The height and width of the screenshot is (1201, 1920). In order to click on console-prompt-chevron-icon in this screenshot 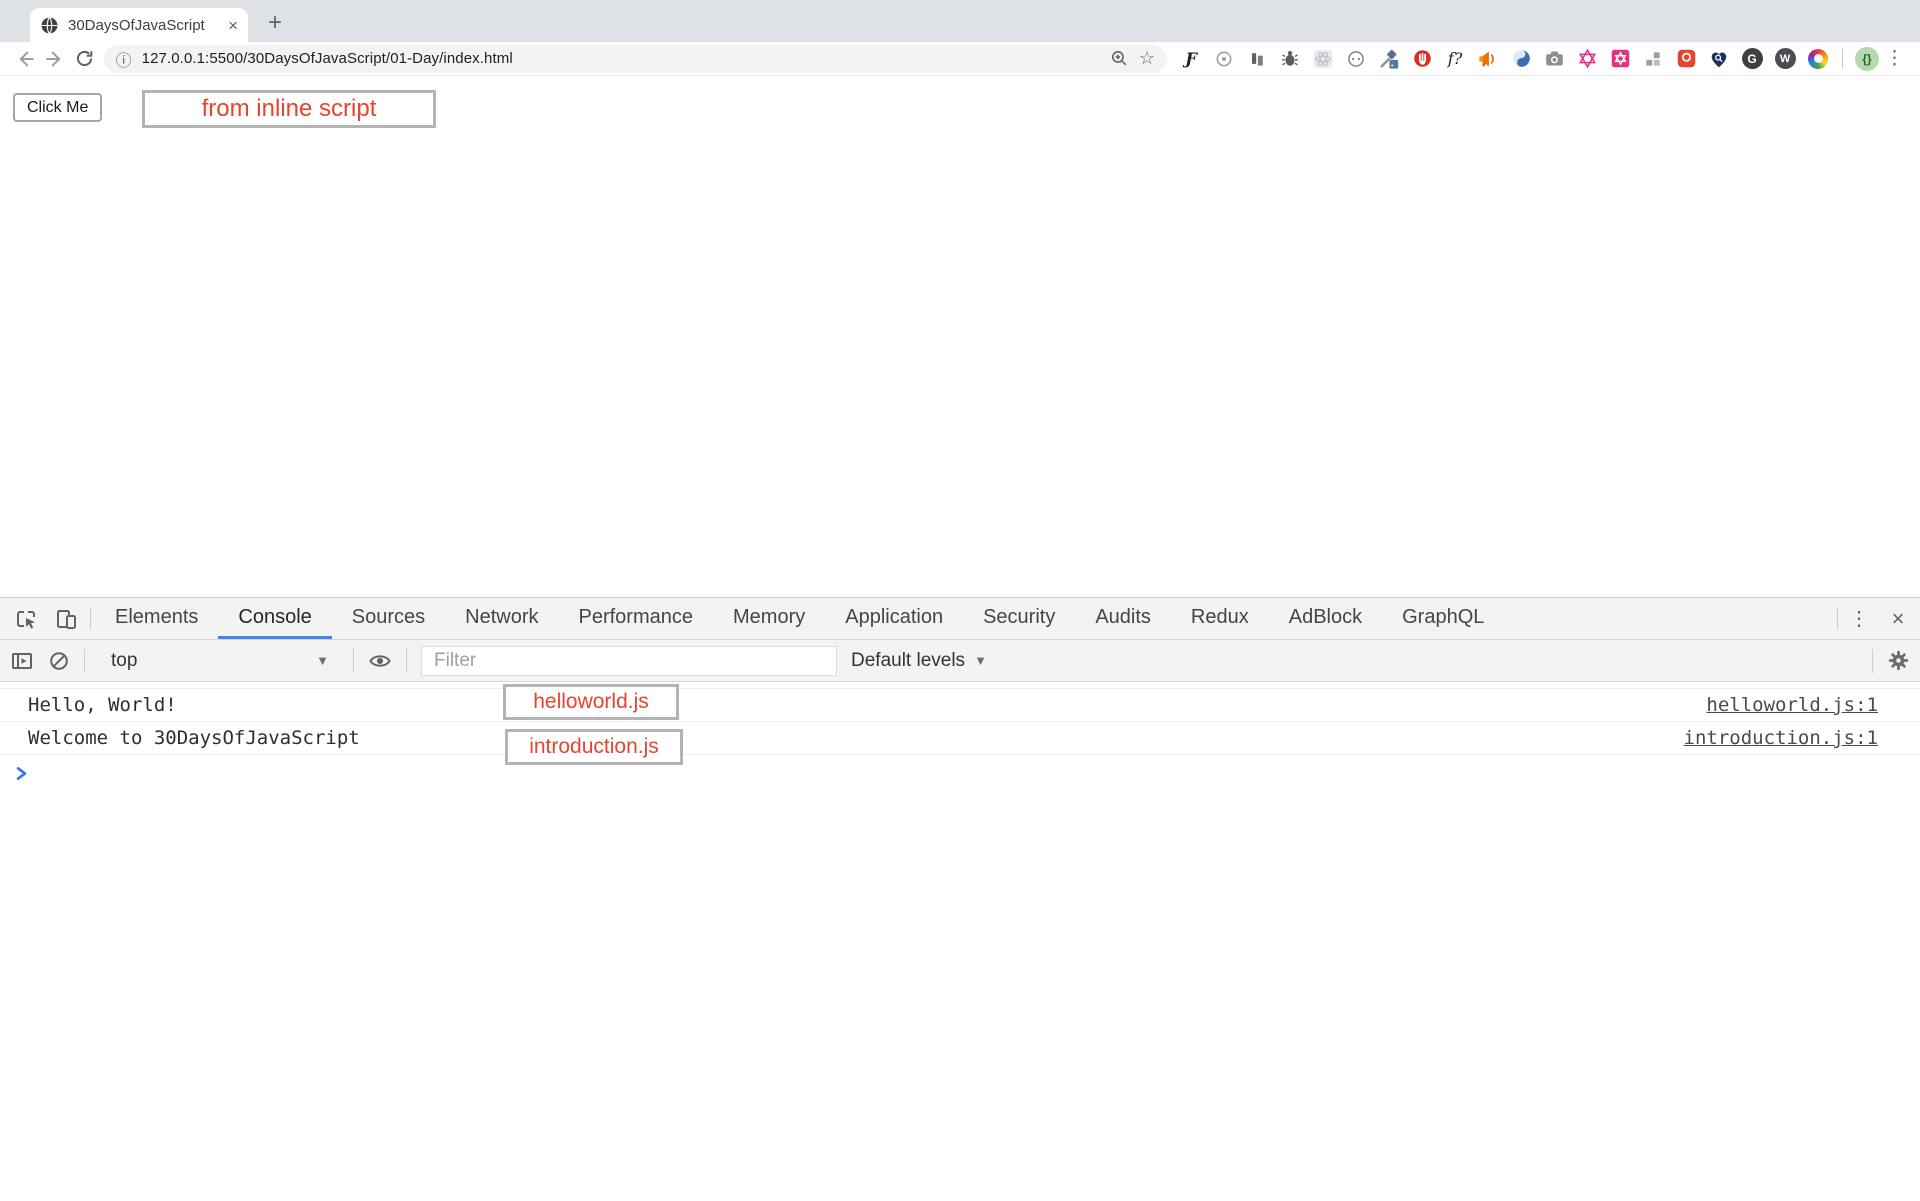, I will do `click(21, 773)`.